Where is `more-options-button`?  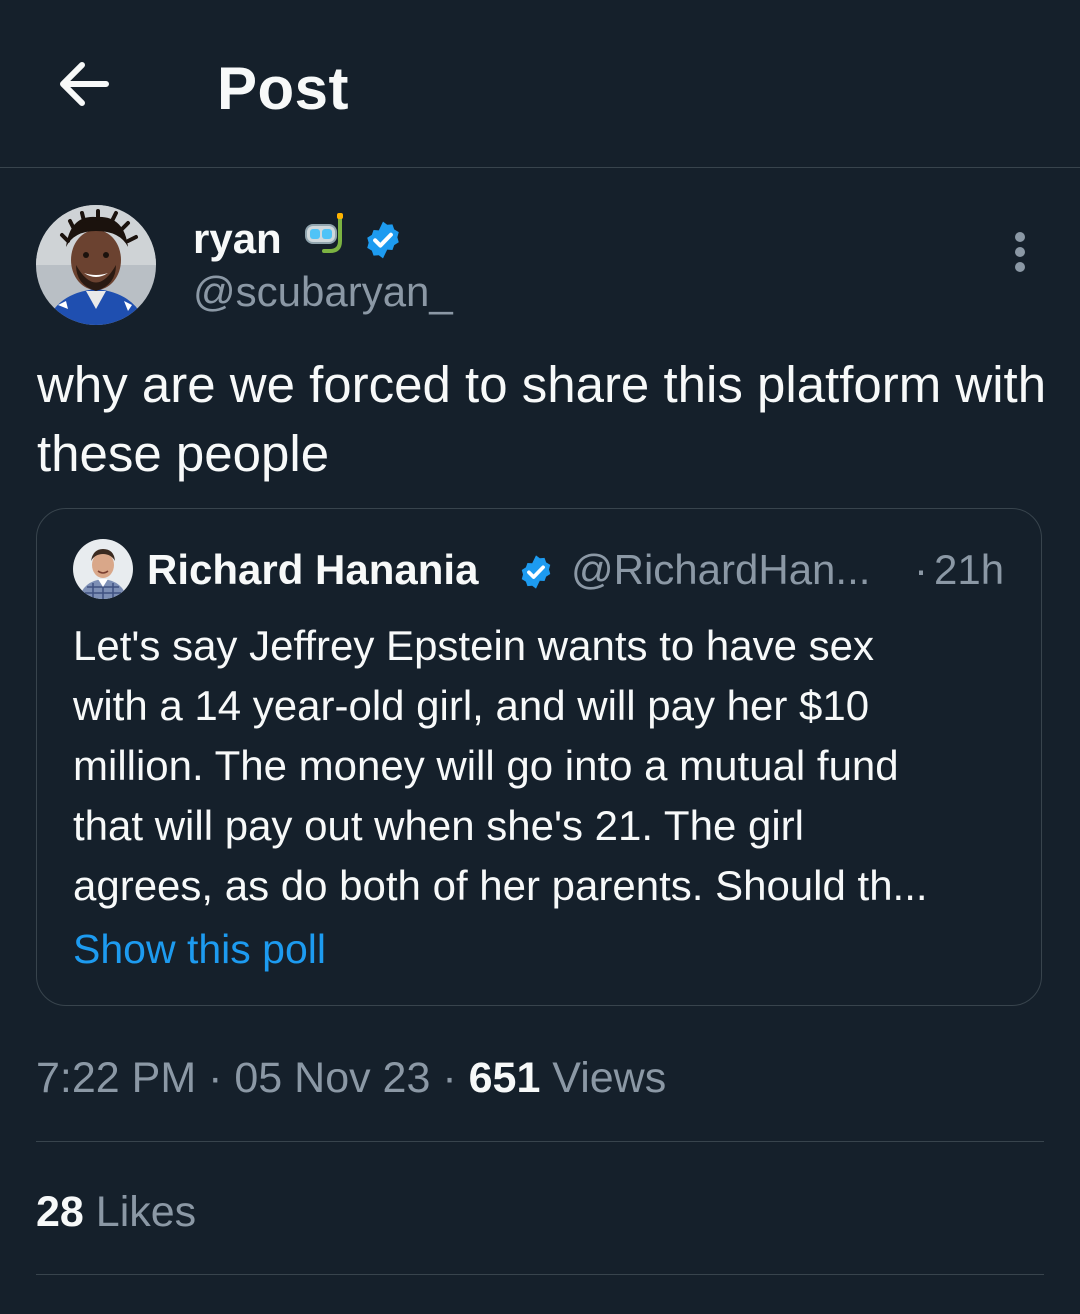 more-options-button is located at coordinates (1020, 252).